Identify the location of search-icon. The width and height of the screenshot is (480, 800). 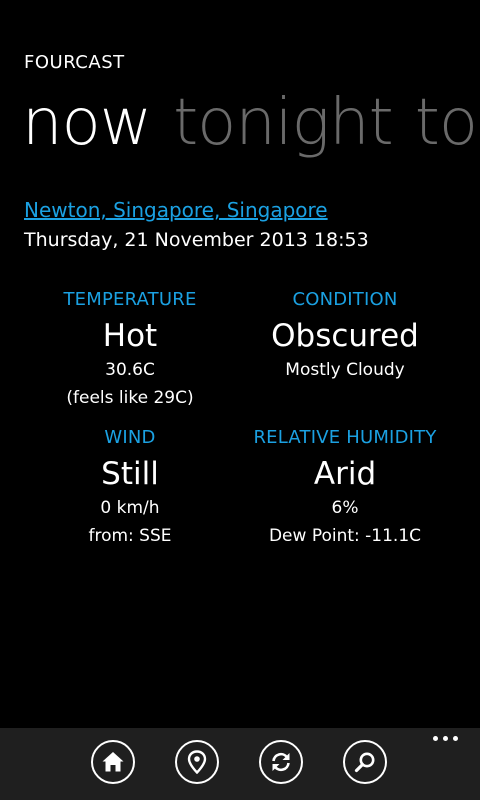
(364, 762).